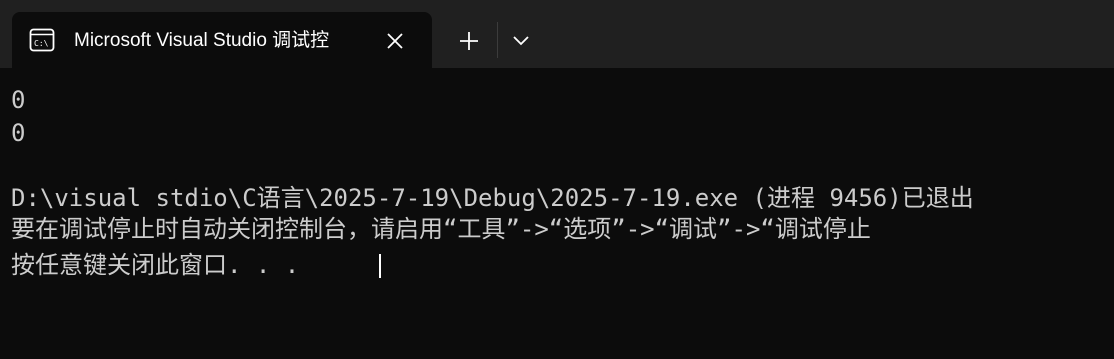 This screenshot has height=359, width=1114. Describe the element at coordinates (497, 40) in the screenshot. I see `tab-bar-divider` at that location.